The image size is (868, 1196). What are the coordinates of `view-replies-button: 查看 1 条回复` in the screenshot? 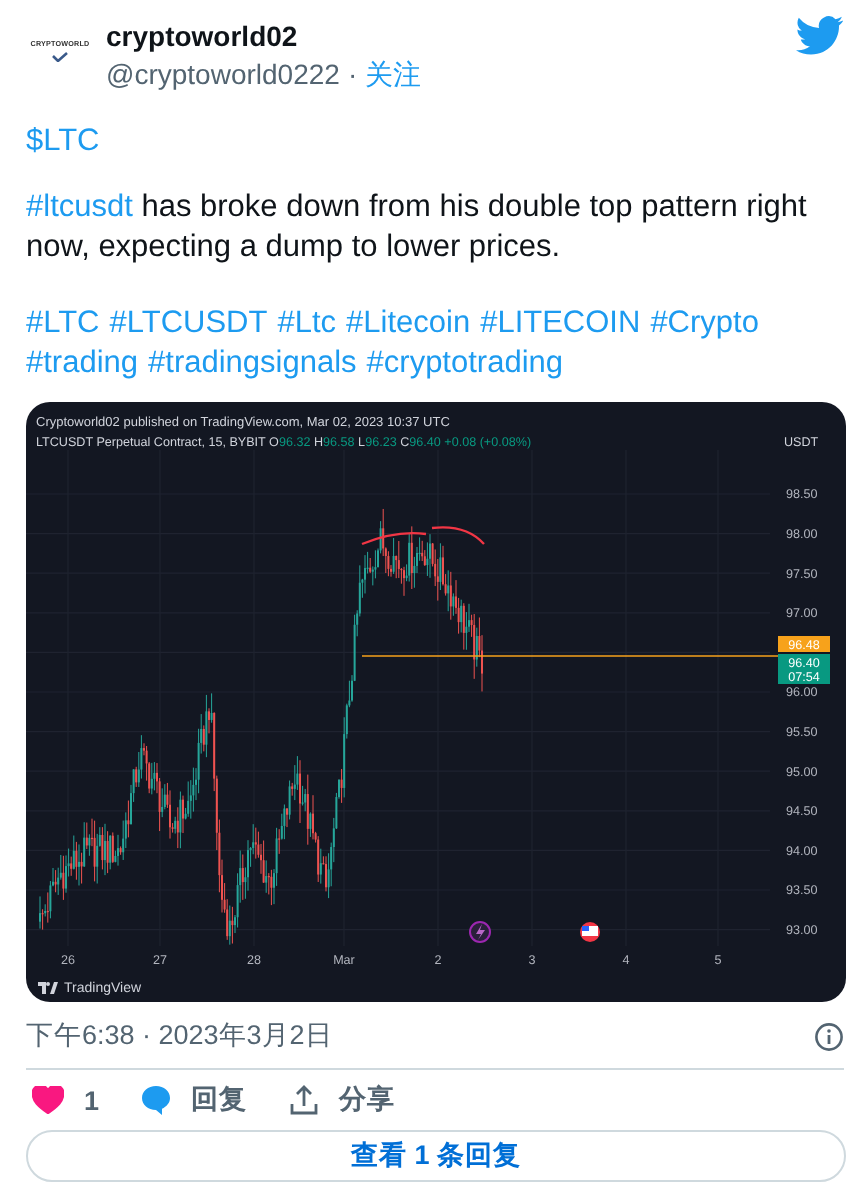 It's located at (436, 1156).